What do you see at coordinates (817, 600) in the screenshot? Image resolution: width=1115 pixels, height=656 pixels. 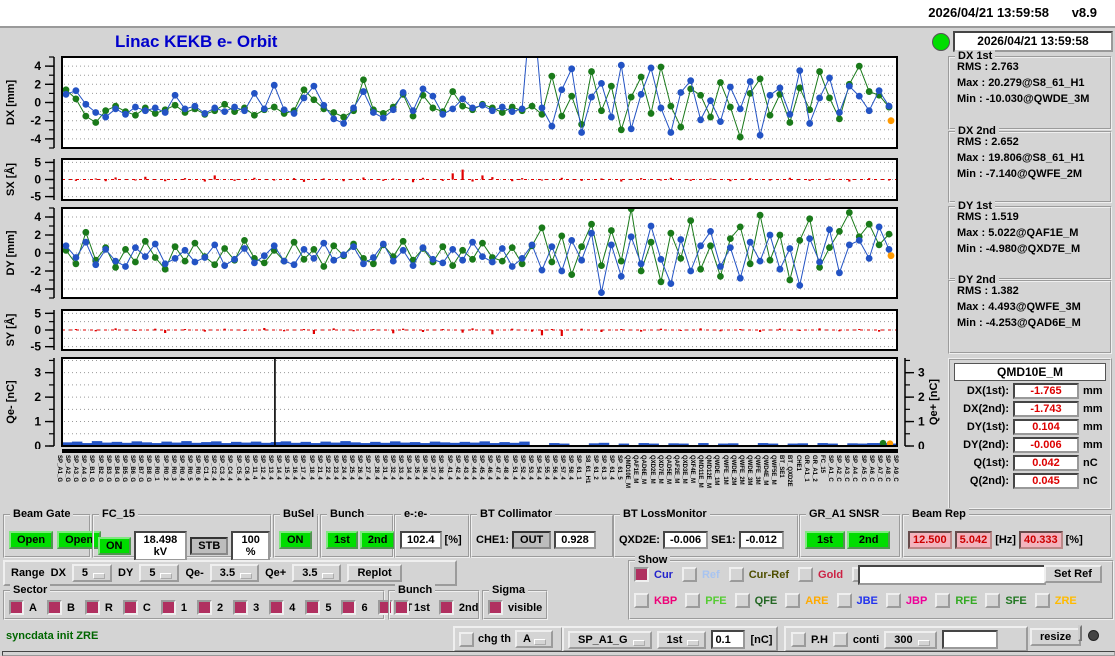 I see `show-label: ARE` at bounding box center [817, 600].